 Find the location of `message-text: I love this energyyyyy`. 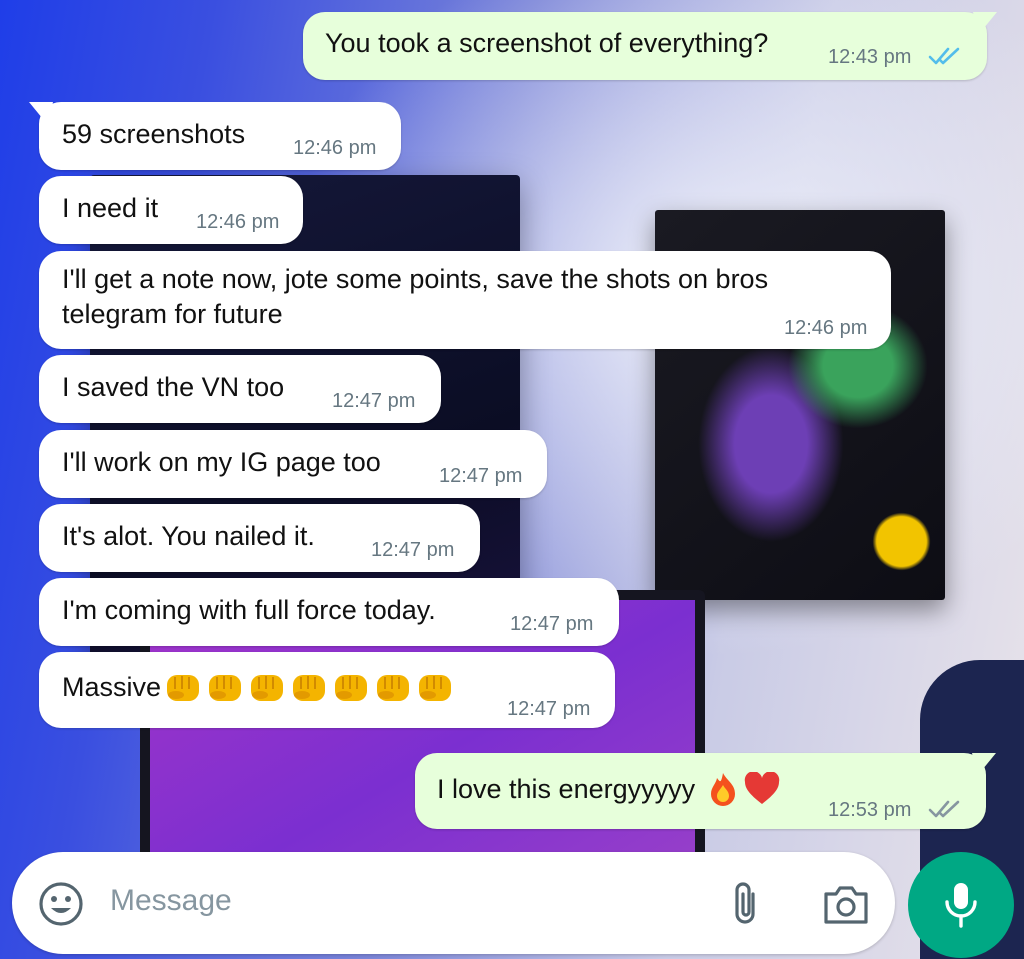

message-text: I love this energyyyyy is located at coordinates (609, 789).